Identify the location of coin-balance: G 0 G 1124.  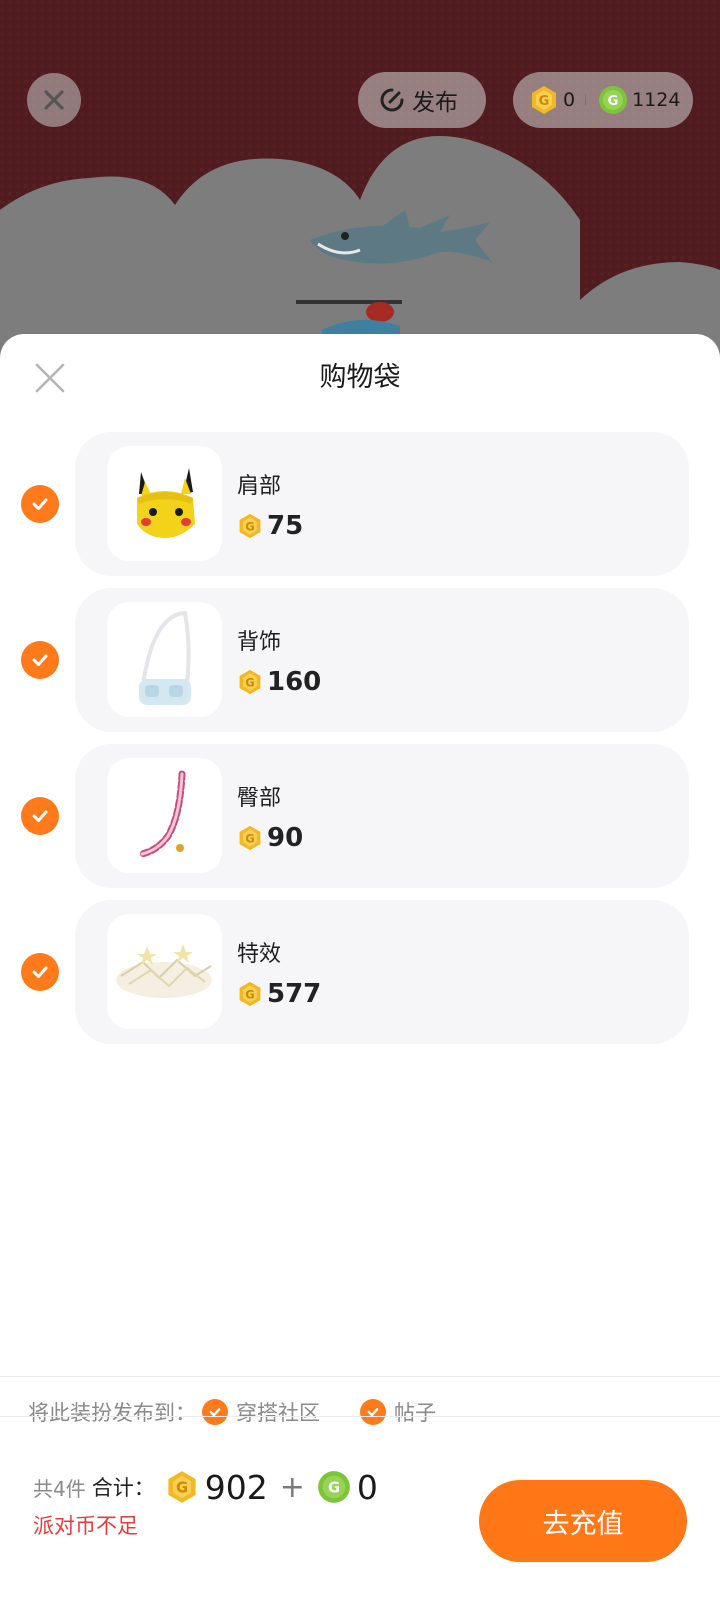
(603, 100).